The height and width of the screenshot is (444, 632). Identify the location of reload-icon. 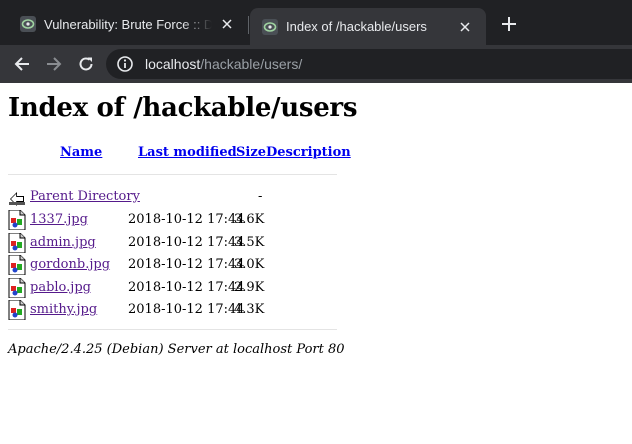
(86, 64).